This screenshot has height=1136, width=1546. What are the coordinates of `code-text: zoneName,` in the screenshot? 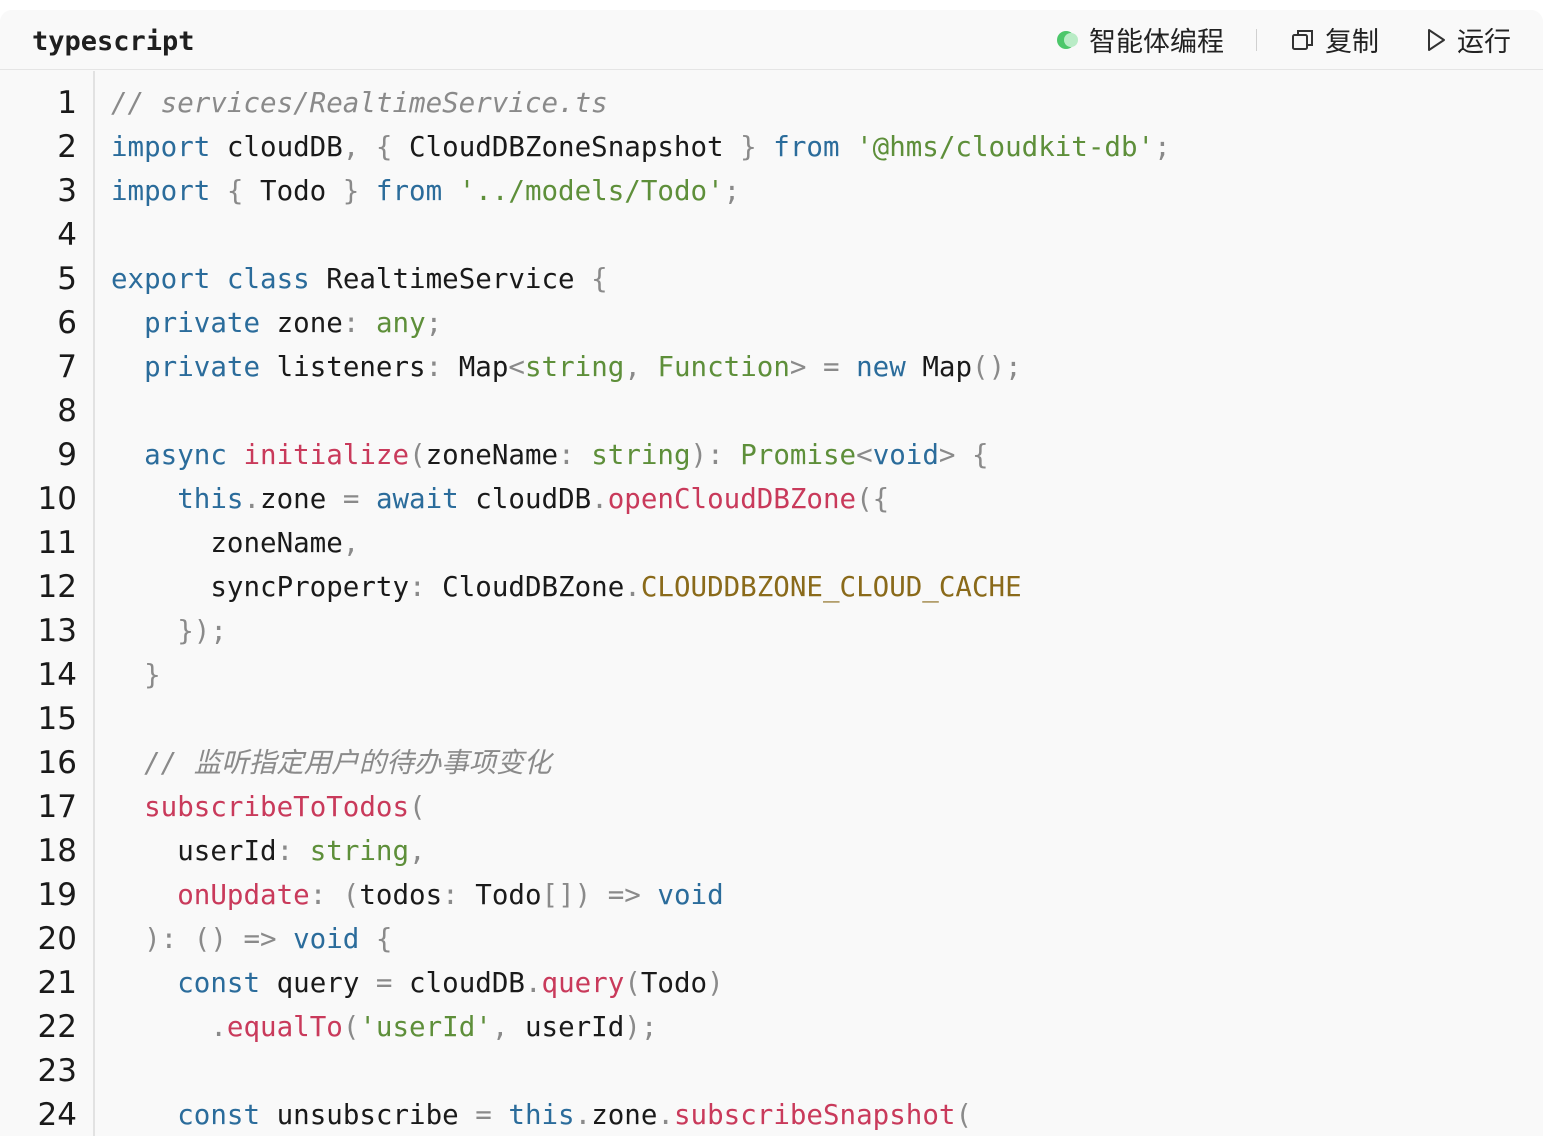 It's located at (235, 543).